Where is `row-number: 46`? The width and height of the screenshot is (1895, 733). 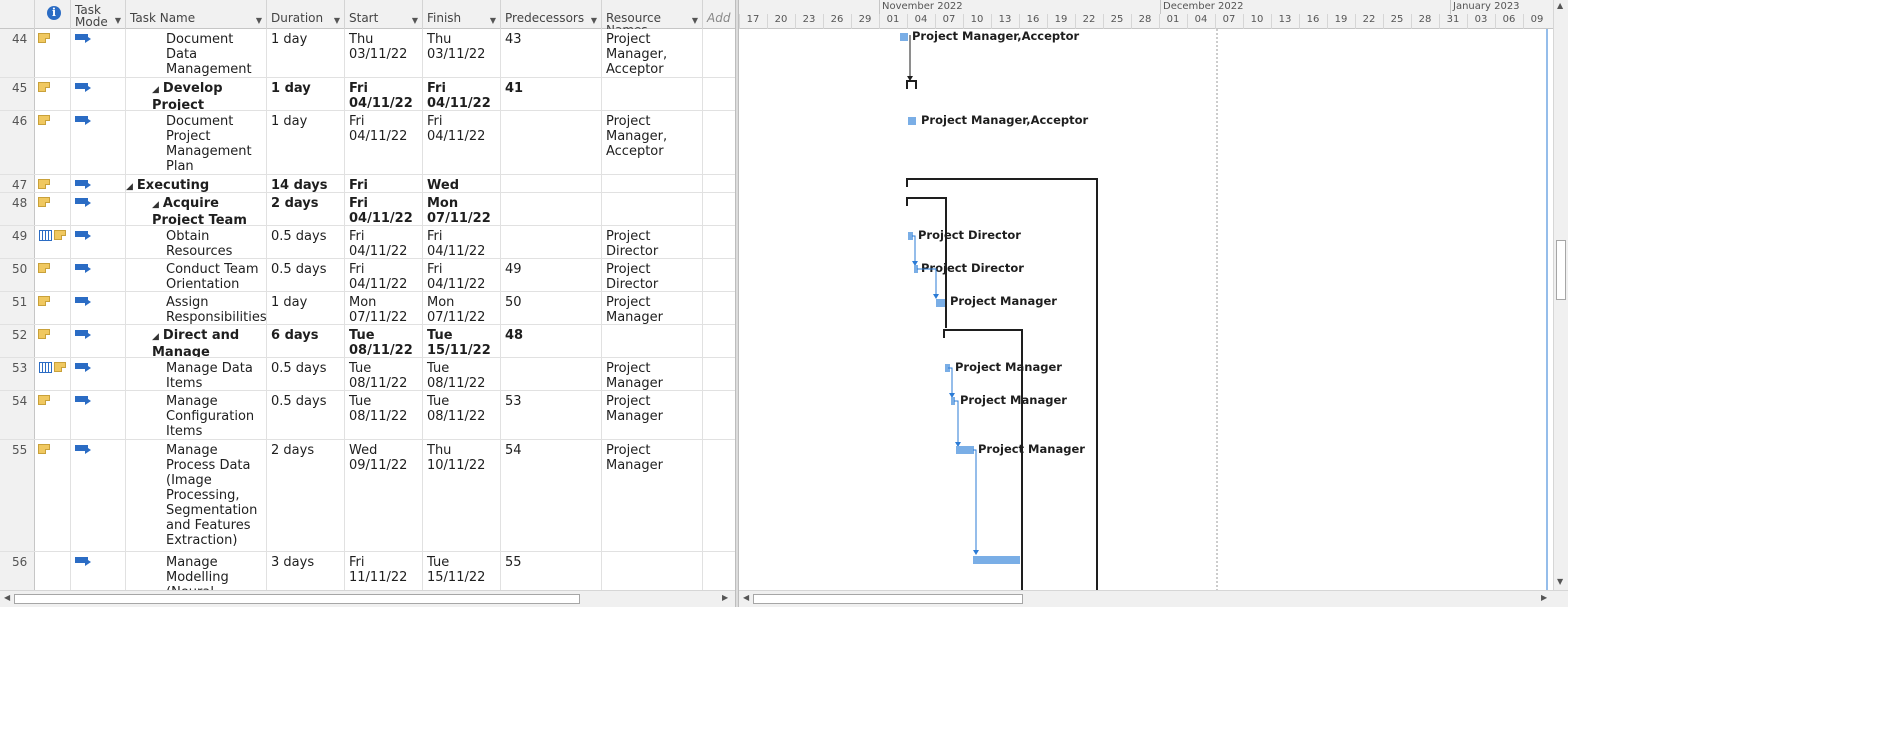 row-number: 46 is located at coordinates (17, 142).